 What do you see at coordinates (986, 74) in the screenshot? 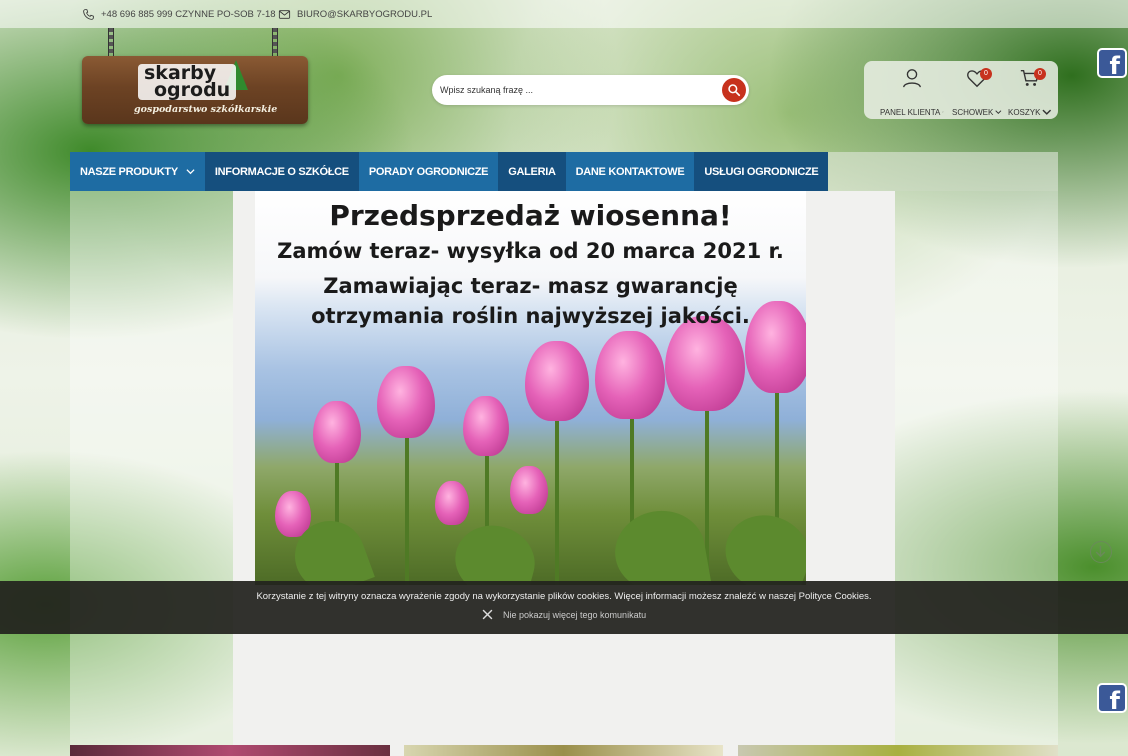
I see `wishlist-count-badge: 0` at bounding box center [986, 74].